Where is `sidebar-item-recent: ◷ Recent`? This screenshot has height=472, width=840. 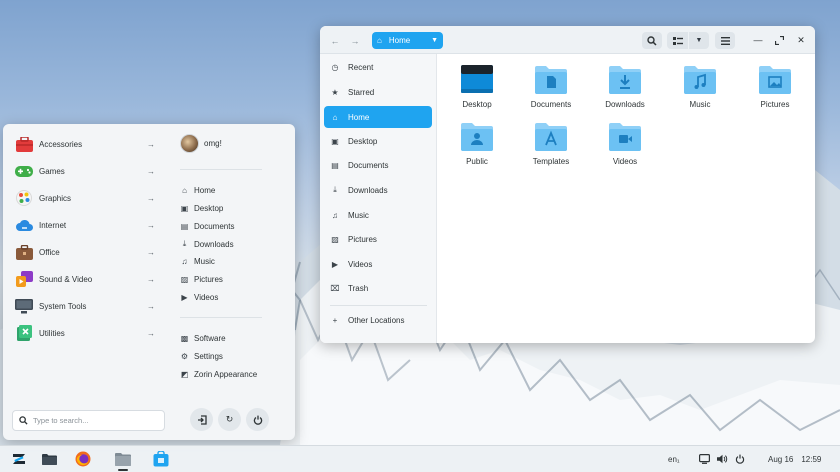
sidebar-item-recent: ◷ Recent is located at coordinates (378, 67).